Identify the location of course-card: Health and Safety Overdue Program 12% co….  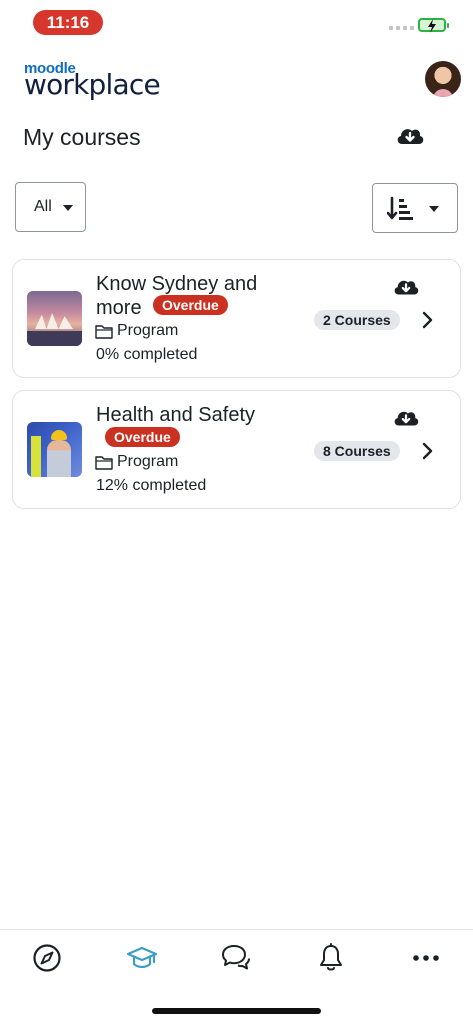
(236, 449).